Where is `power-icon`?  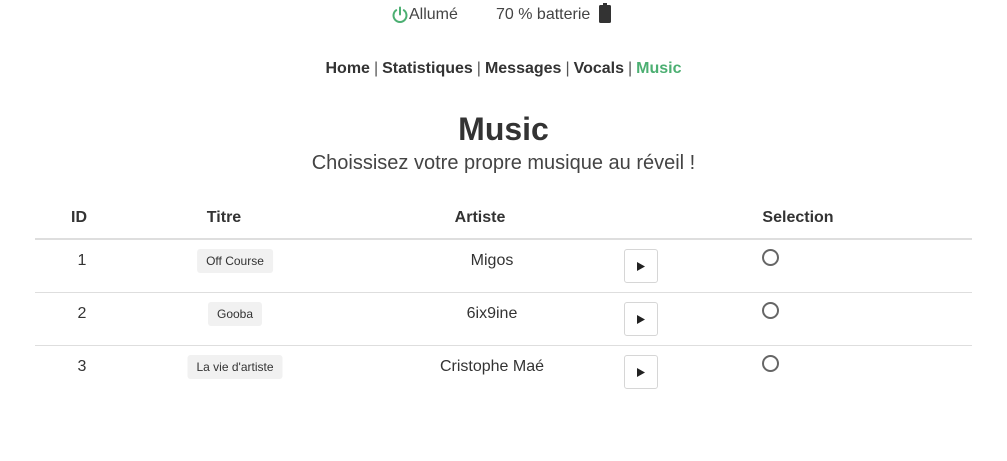
power-icon is located at coordinates (400, 15).